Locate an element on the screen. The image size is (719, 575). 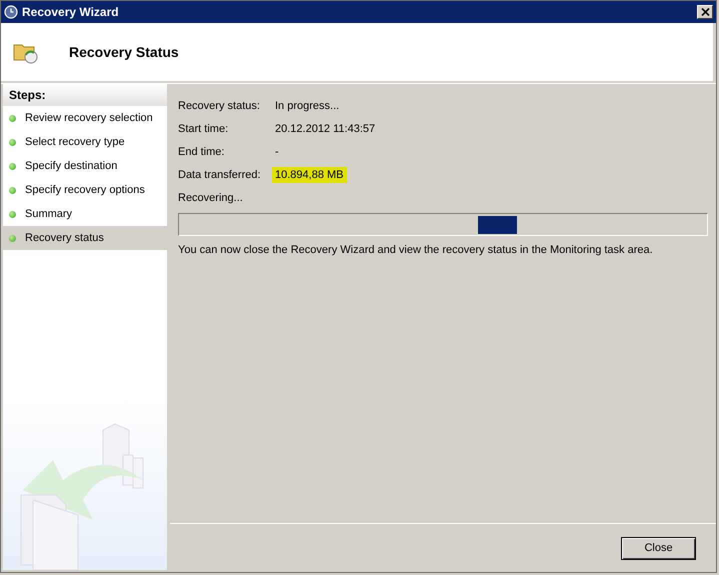
info-message: You can now close the Recovery Wizard and view the recovery status in the Monitoring task area. is located at coordinates (416, 250).